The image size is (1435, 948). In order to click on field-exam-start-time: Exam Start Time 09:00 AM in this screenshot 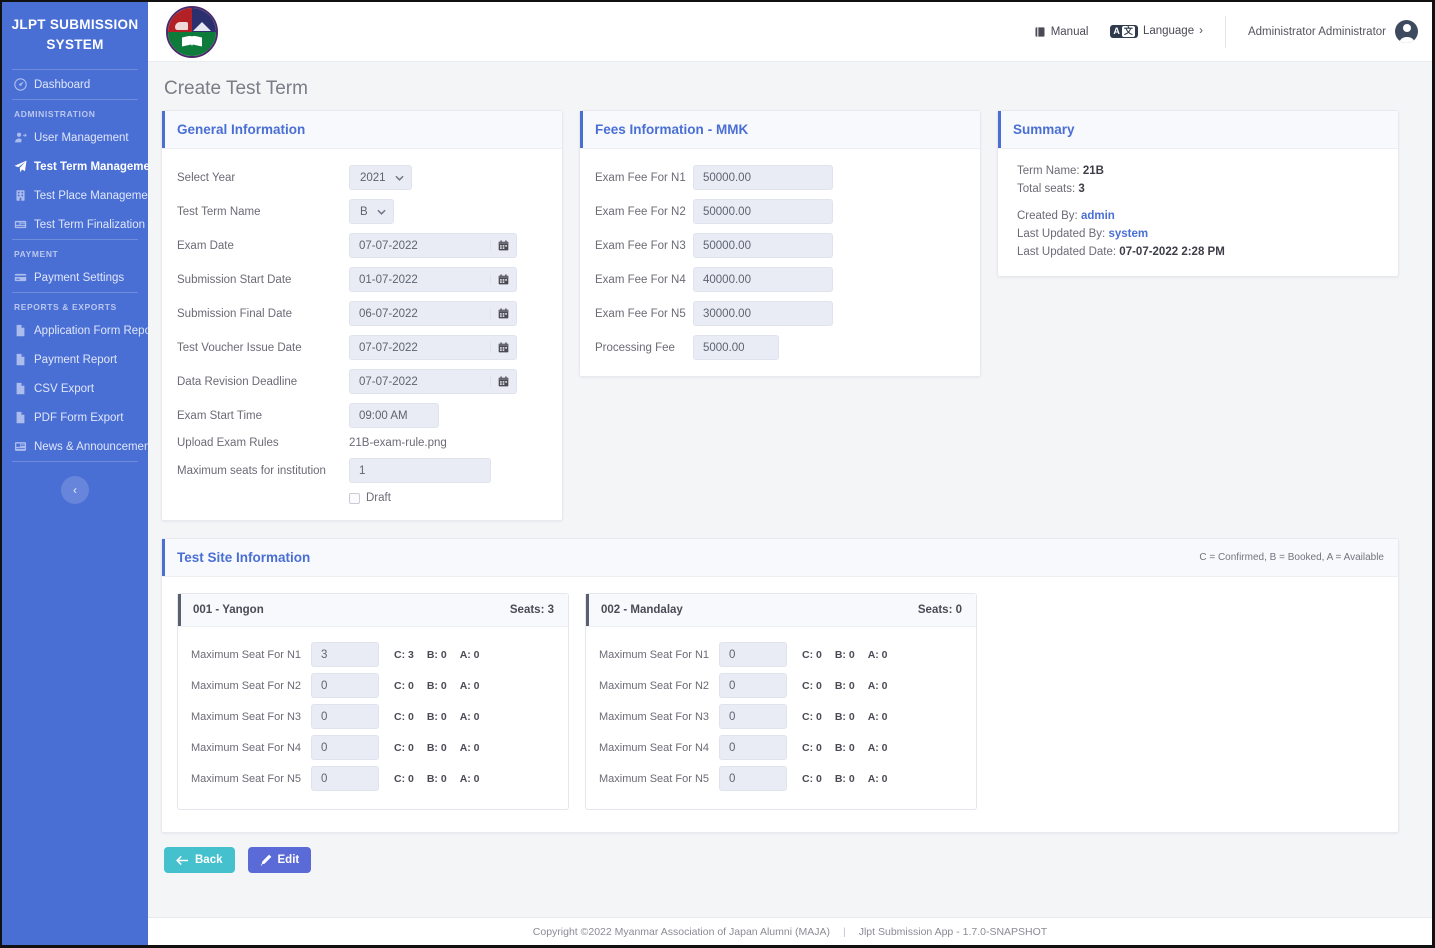, I will do `click(362, 415)`.